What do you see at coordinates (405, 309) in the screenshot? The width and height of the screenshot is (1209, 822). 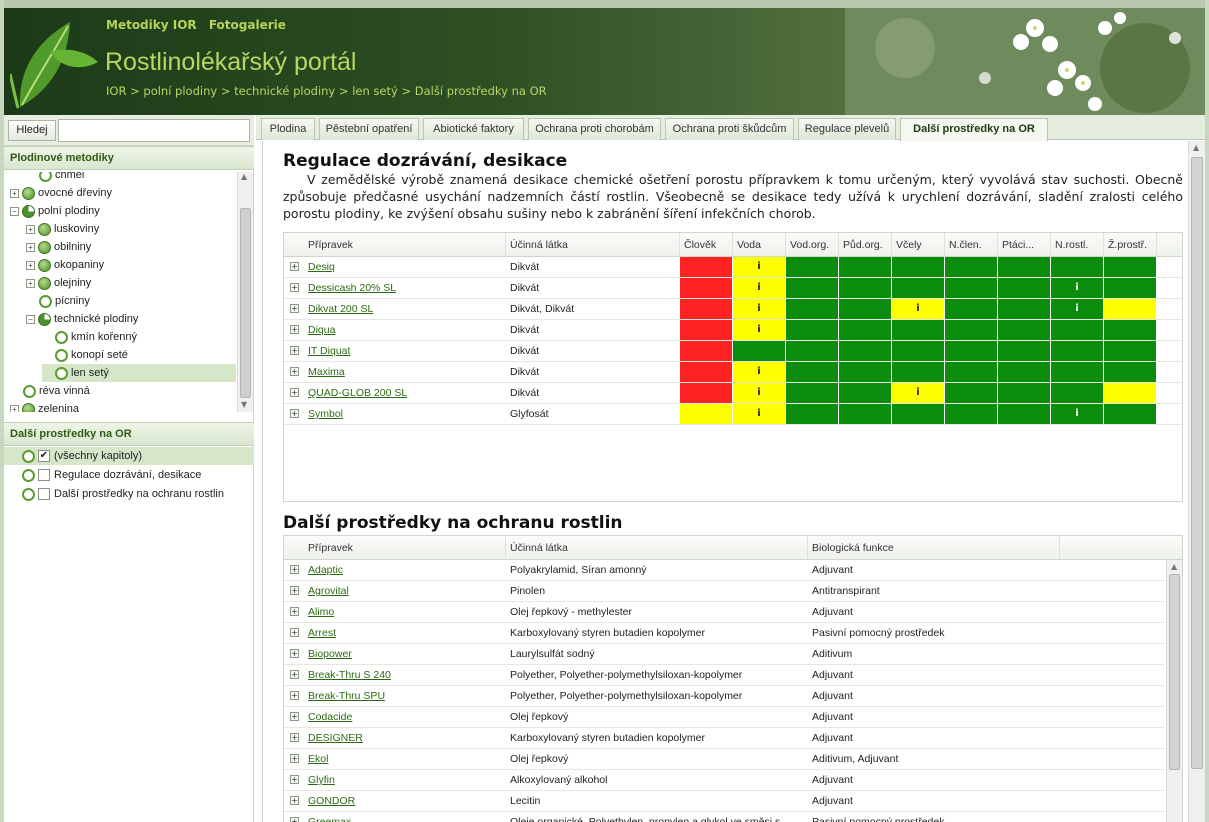 I see `product-link: Dikvat 200 SL` at bounding box center [405, 309].